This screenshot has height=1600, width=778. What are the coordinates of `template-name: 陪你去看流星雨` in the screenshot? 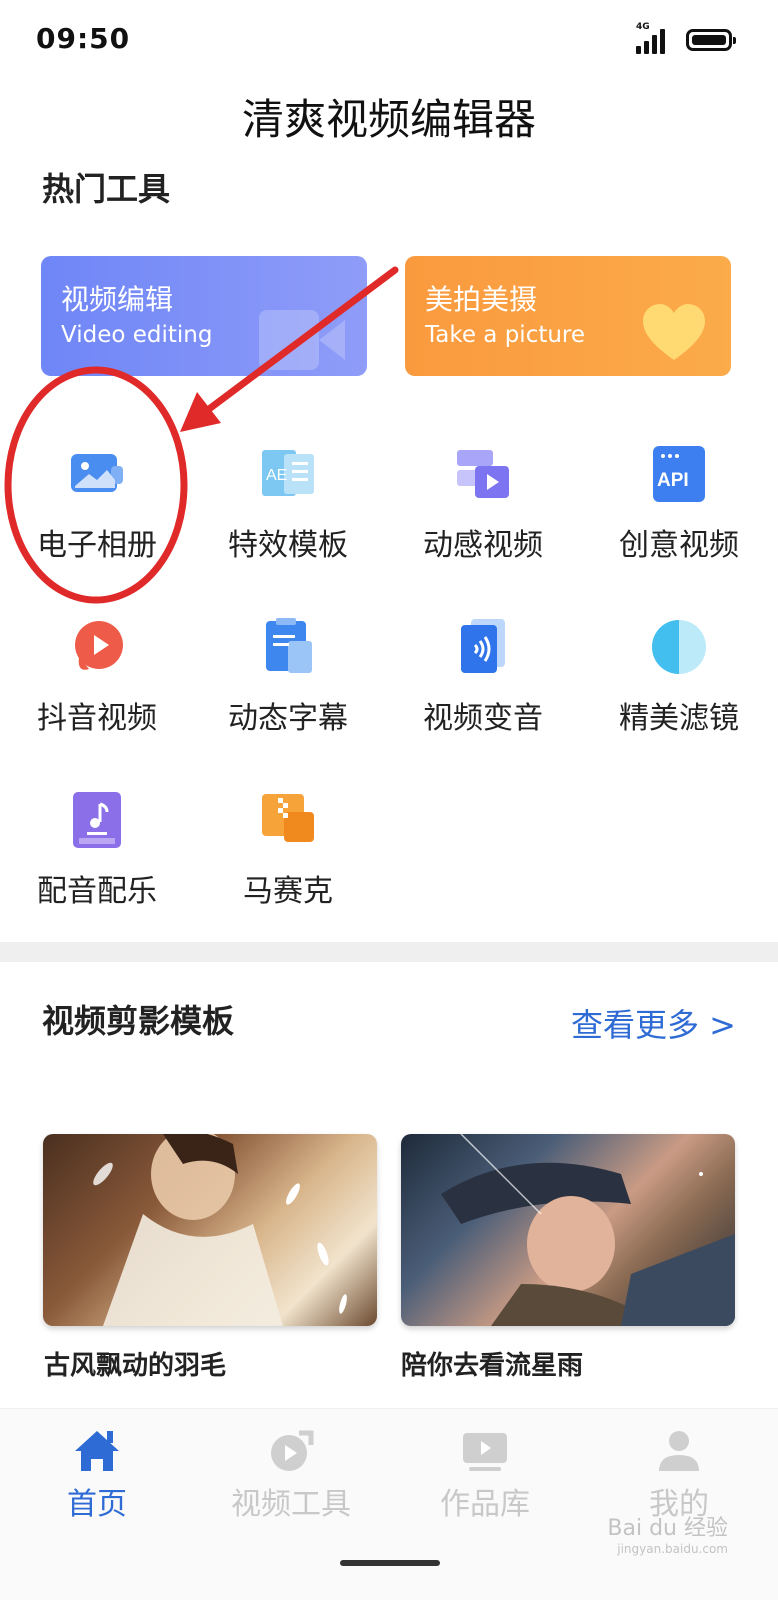 It's located at (492, 1366).